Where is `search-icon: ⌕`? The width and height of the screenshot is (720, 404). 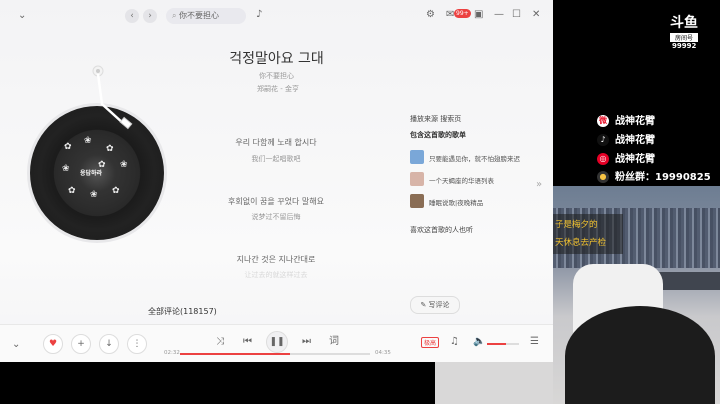 search-icon: ⌕ is located at coordinates (174, 15).